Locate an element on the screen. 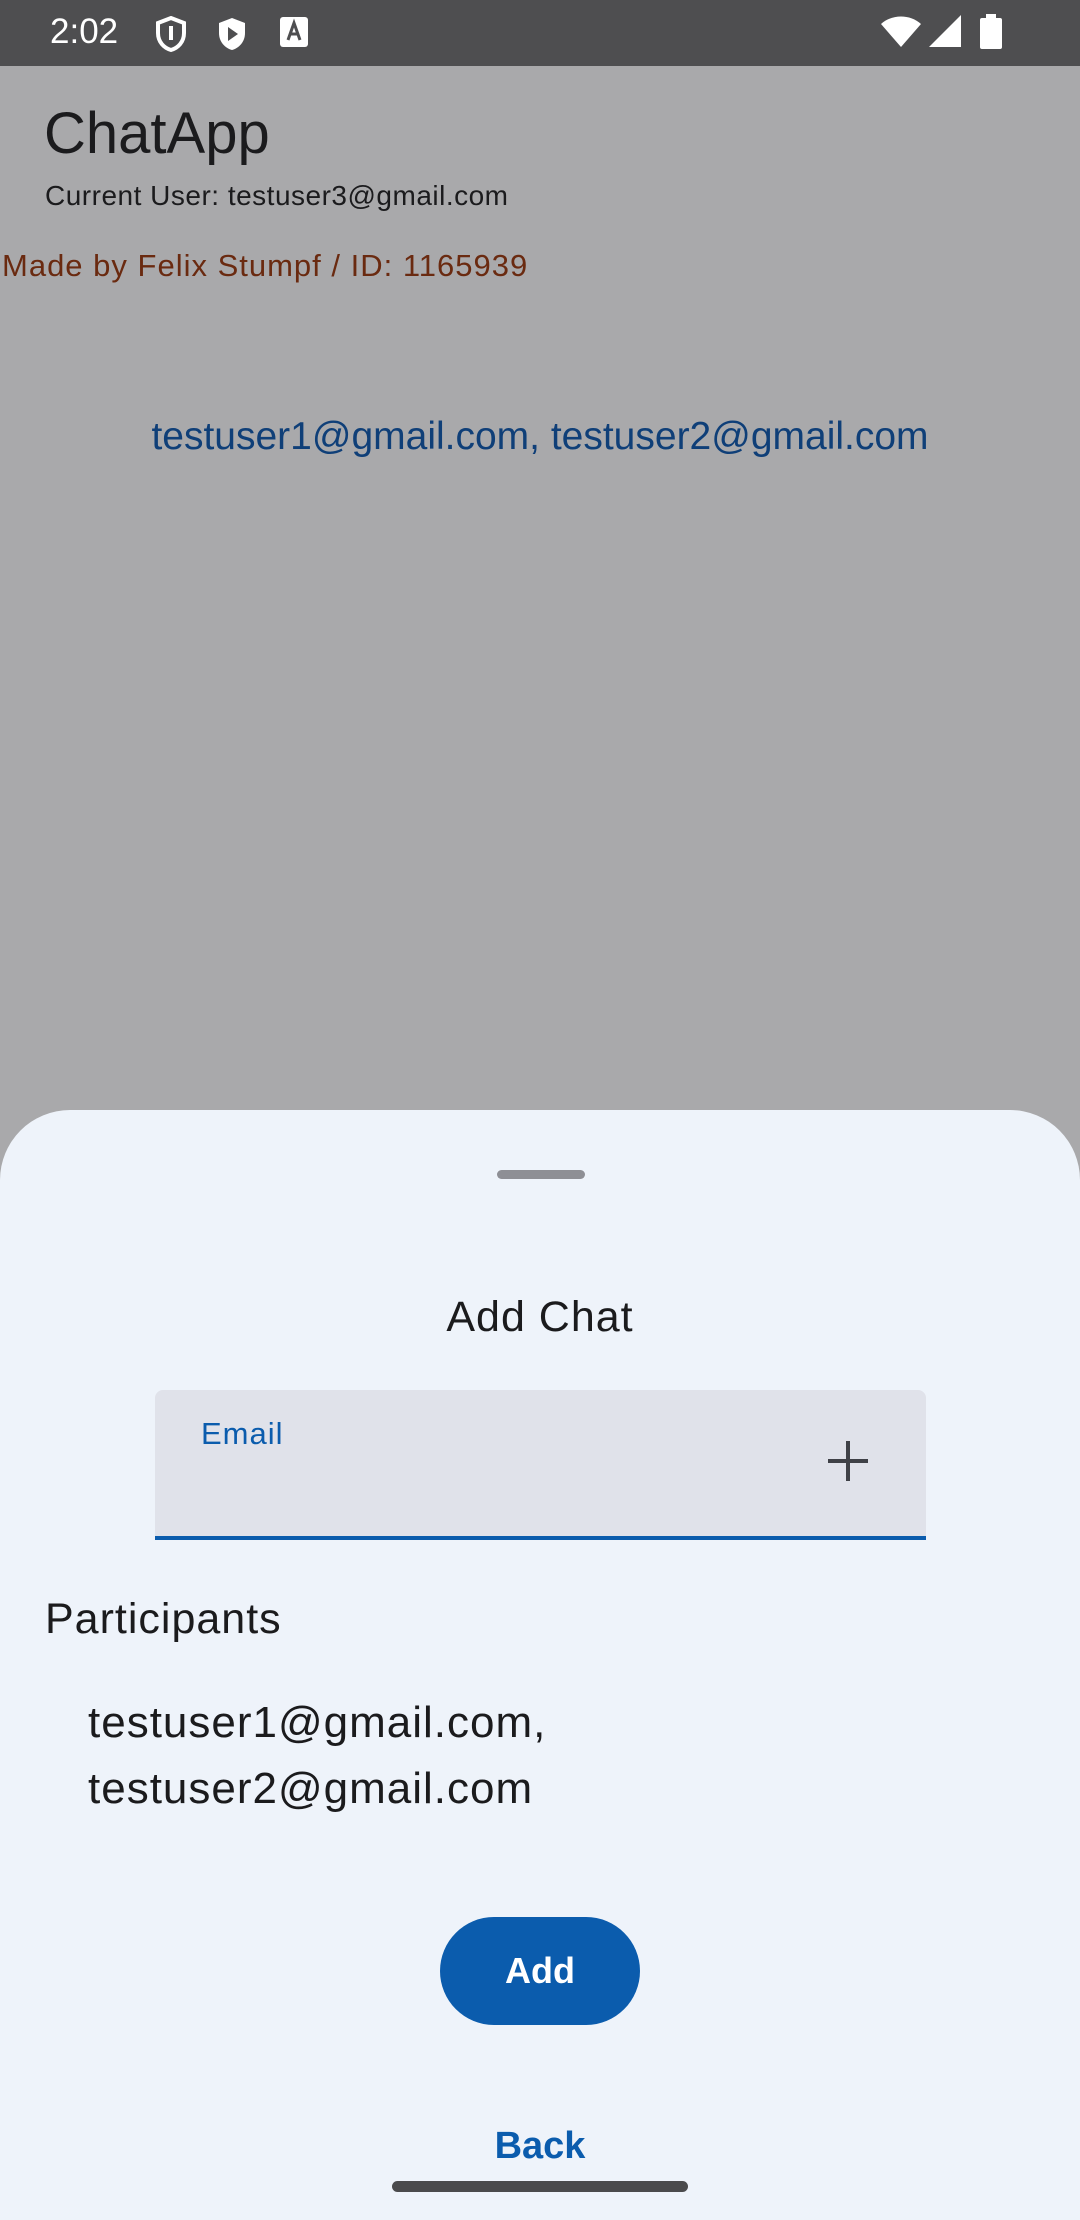  status-time: 2:02 is located at coordinates (84, 31).